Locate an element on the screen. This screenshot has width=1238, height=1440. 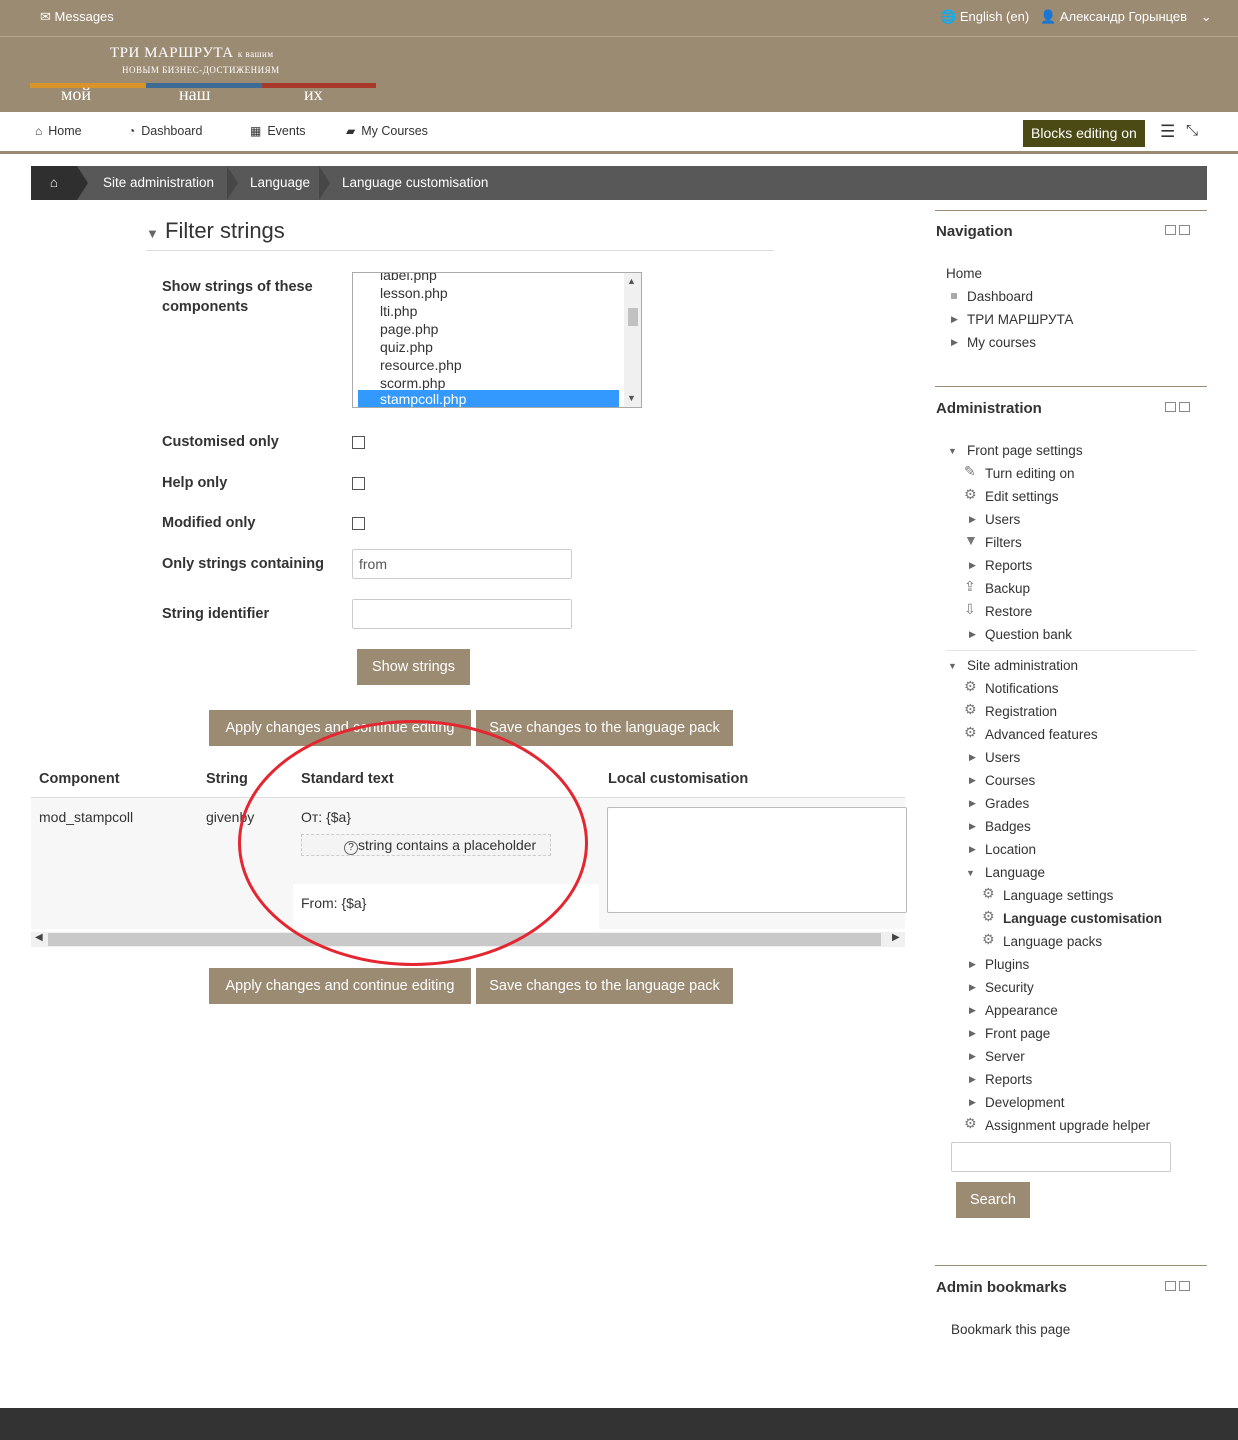
save-changes-button-bottom: Save changes to the language pack is located at coordinates (604, 986).